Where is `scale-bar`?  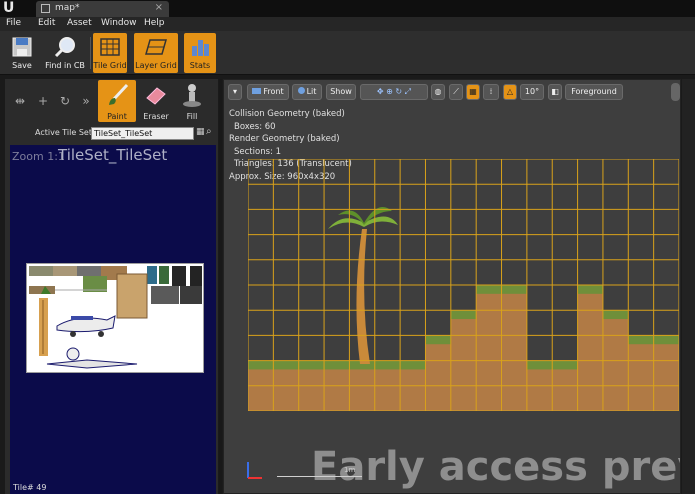 scale-bar is located at coordinates (319, 476).